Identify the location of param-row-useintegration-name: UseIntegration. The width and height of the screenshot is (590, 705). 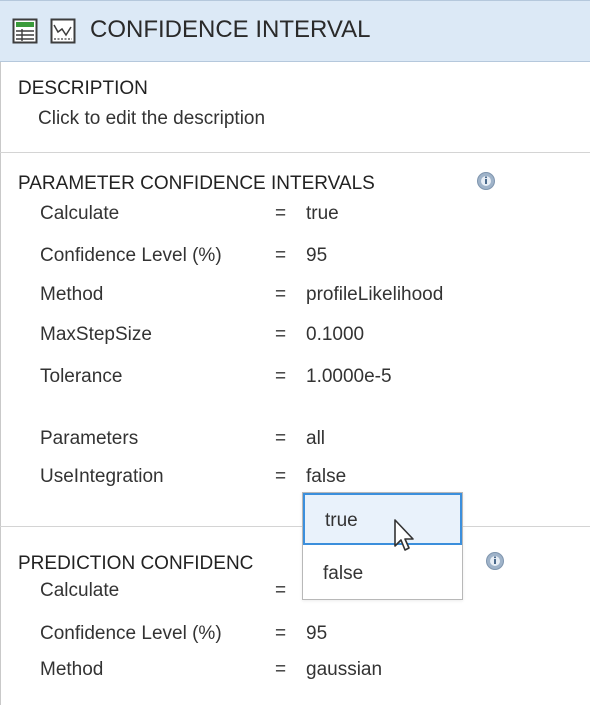
(102, 476).